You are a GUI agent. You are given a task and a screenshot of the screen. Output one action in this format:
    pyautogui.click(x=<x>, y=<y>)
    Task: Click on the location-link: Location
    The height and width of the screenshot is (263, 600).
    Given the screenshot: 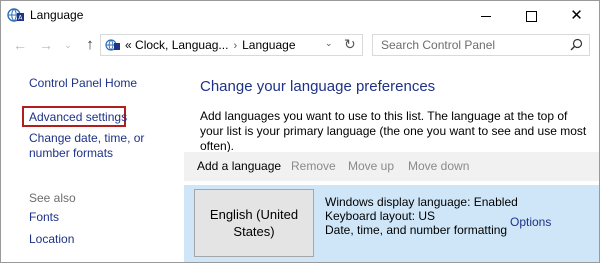 What is the action you would take?
    pyautogui.click(x=51, y=239)
    